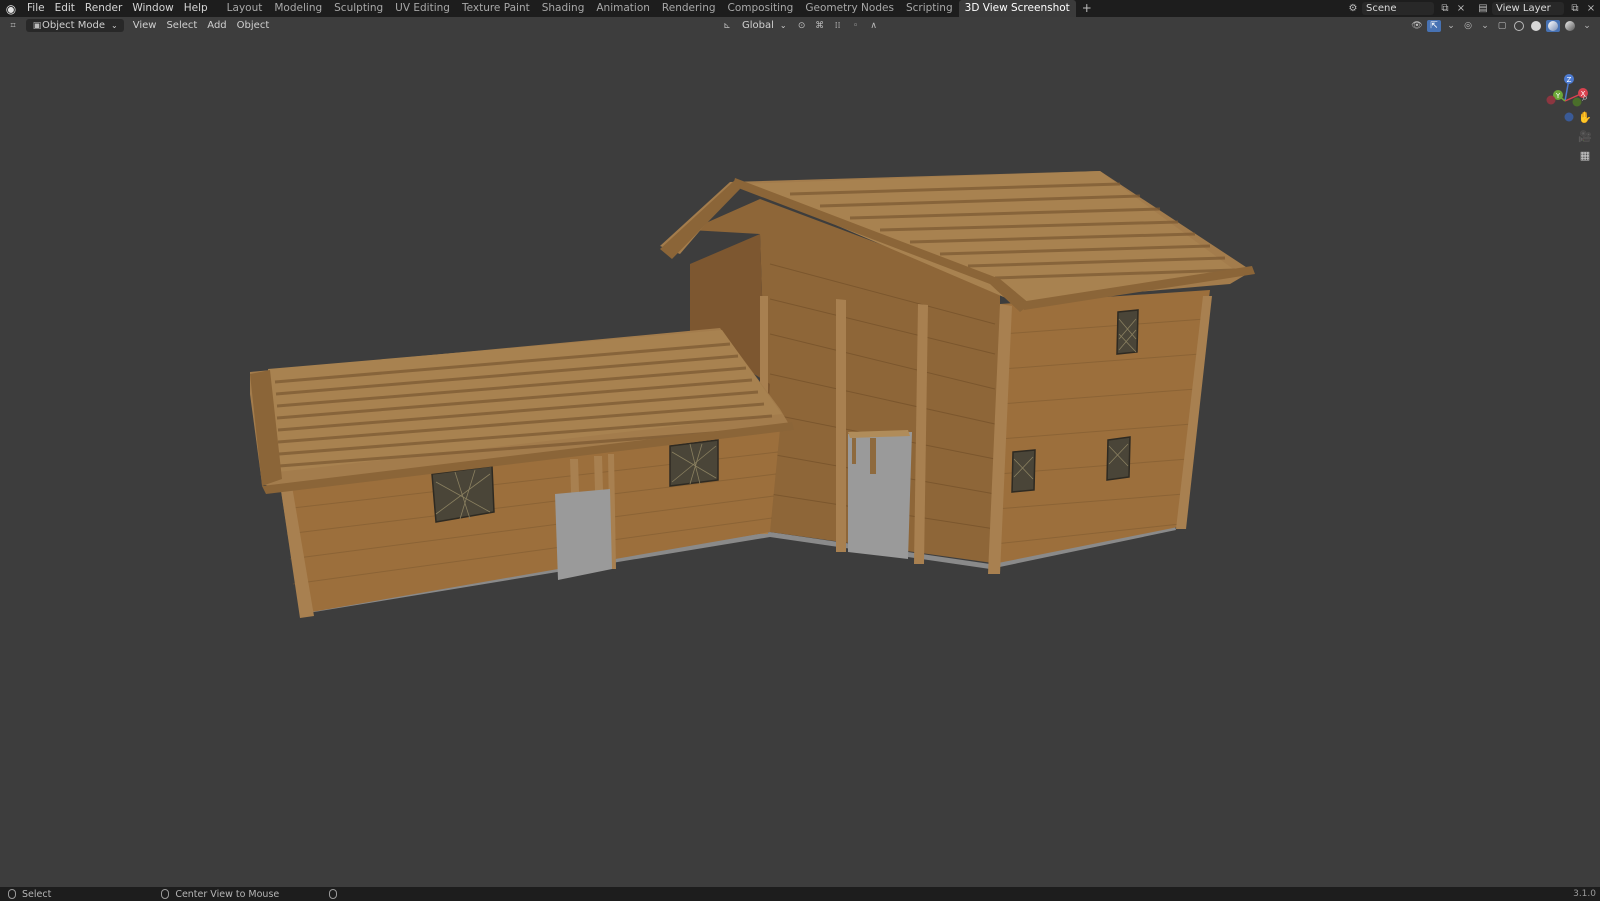  I want to click on menu-file: File, so click(36, 8).